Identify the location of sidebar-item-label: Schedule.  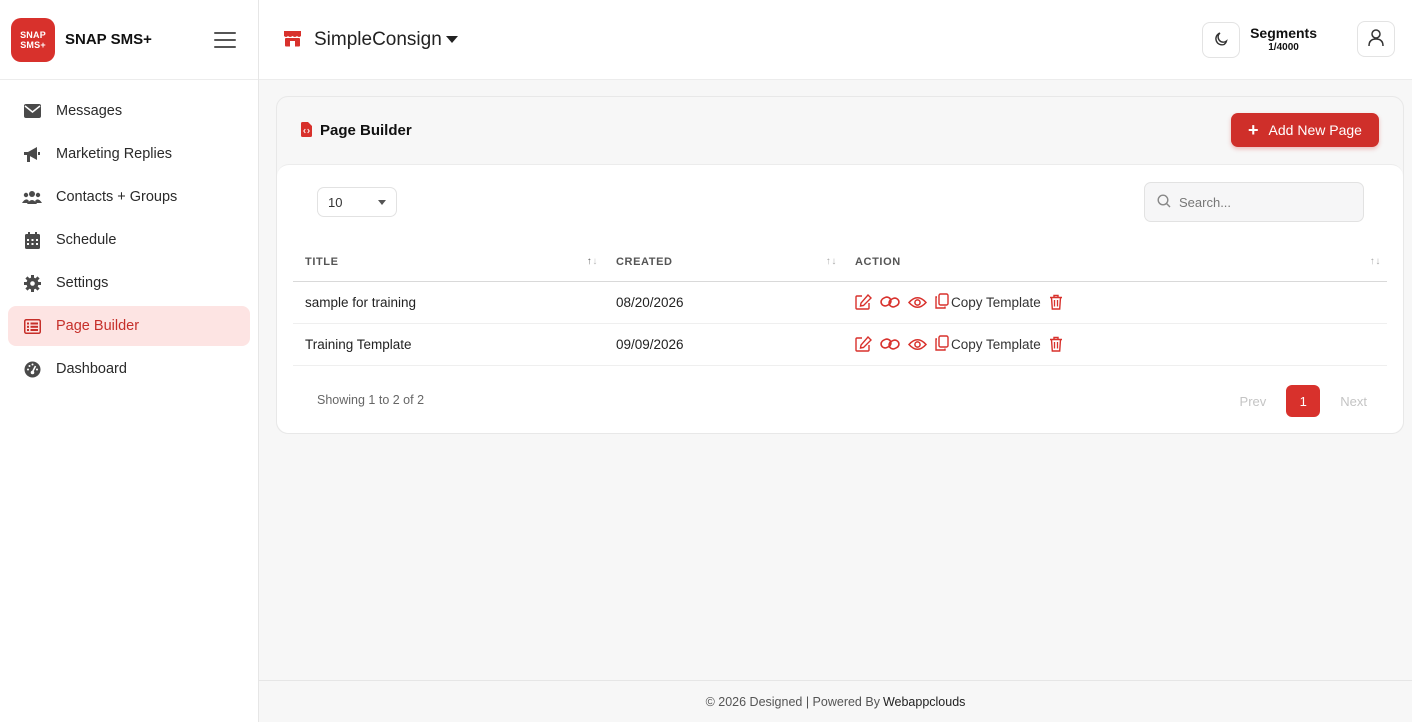
(86, 240).